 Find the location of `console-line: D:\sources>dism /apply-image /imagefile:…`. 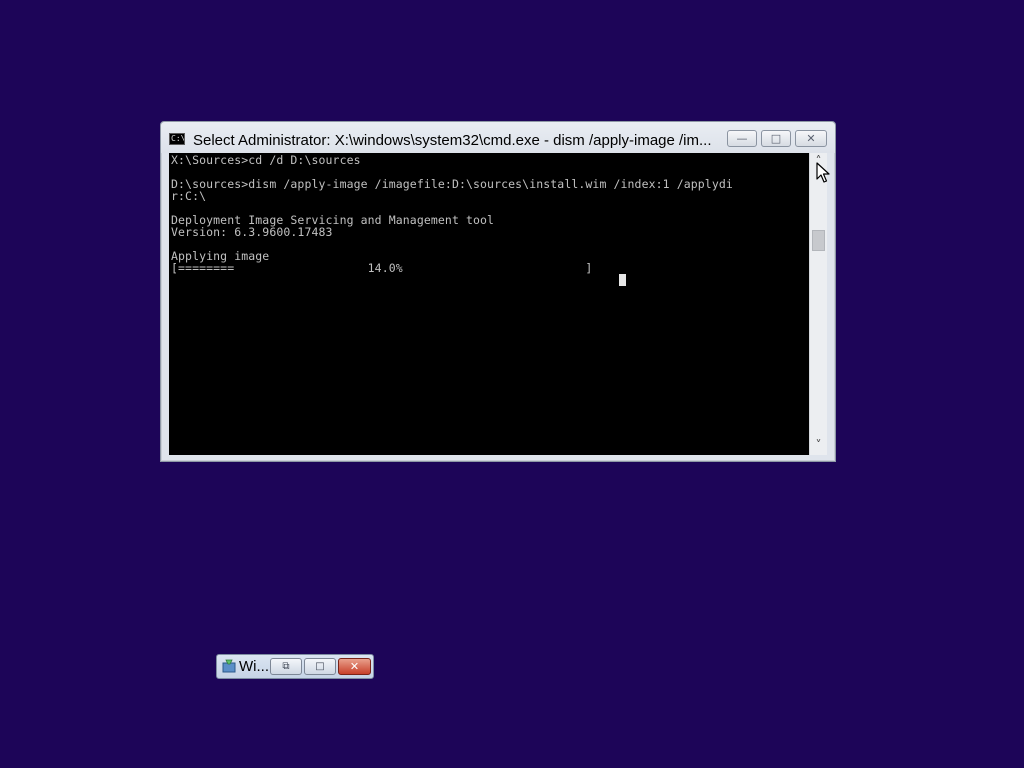

console-line: D:\sources>dism /apply-image /imagefile:… is located at coordinates (452, 184).